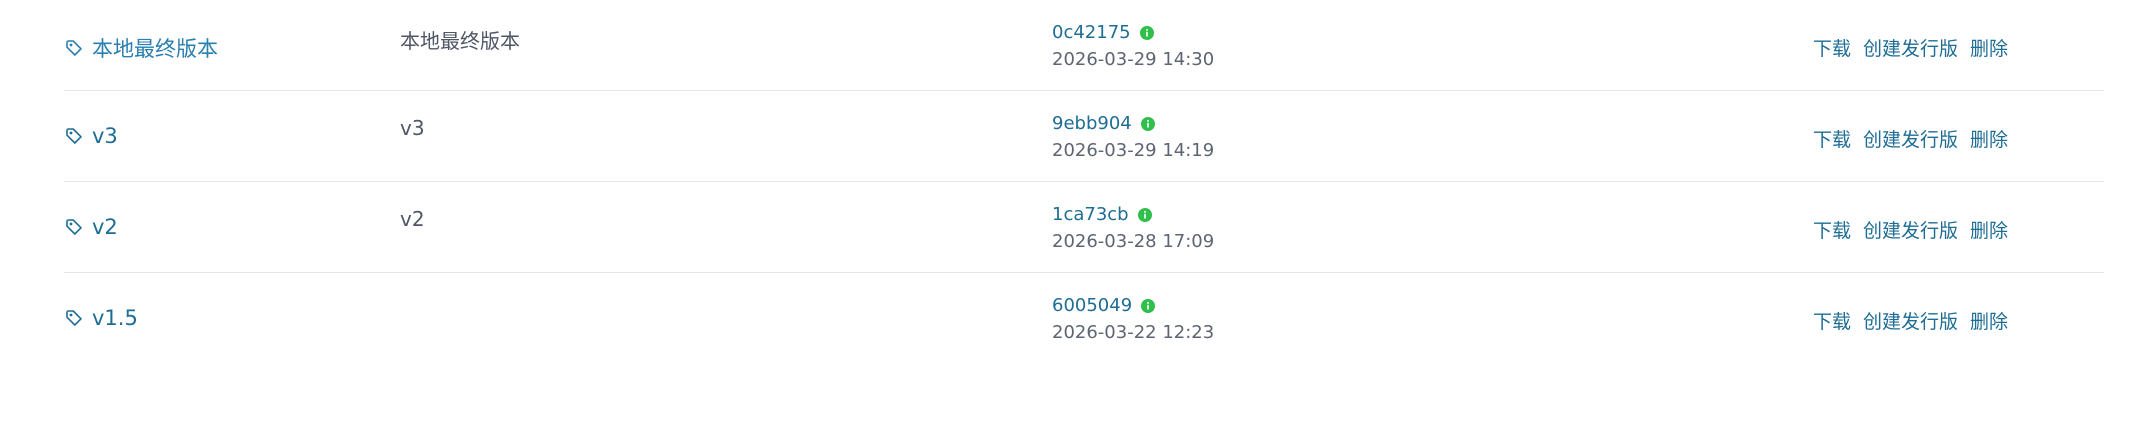  I want to click on commit-line: 9ebb904, so click(1133, 123).